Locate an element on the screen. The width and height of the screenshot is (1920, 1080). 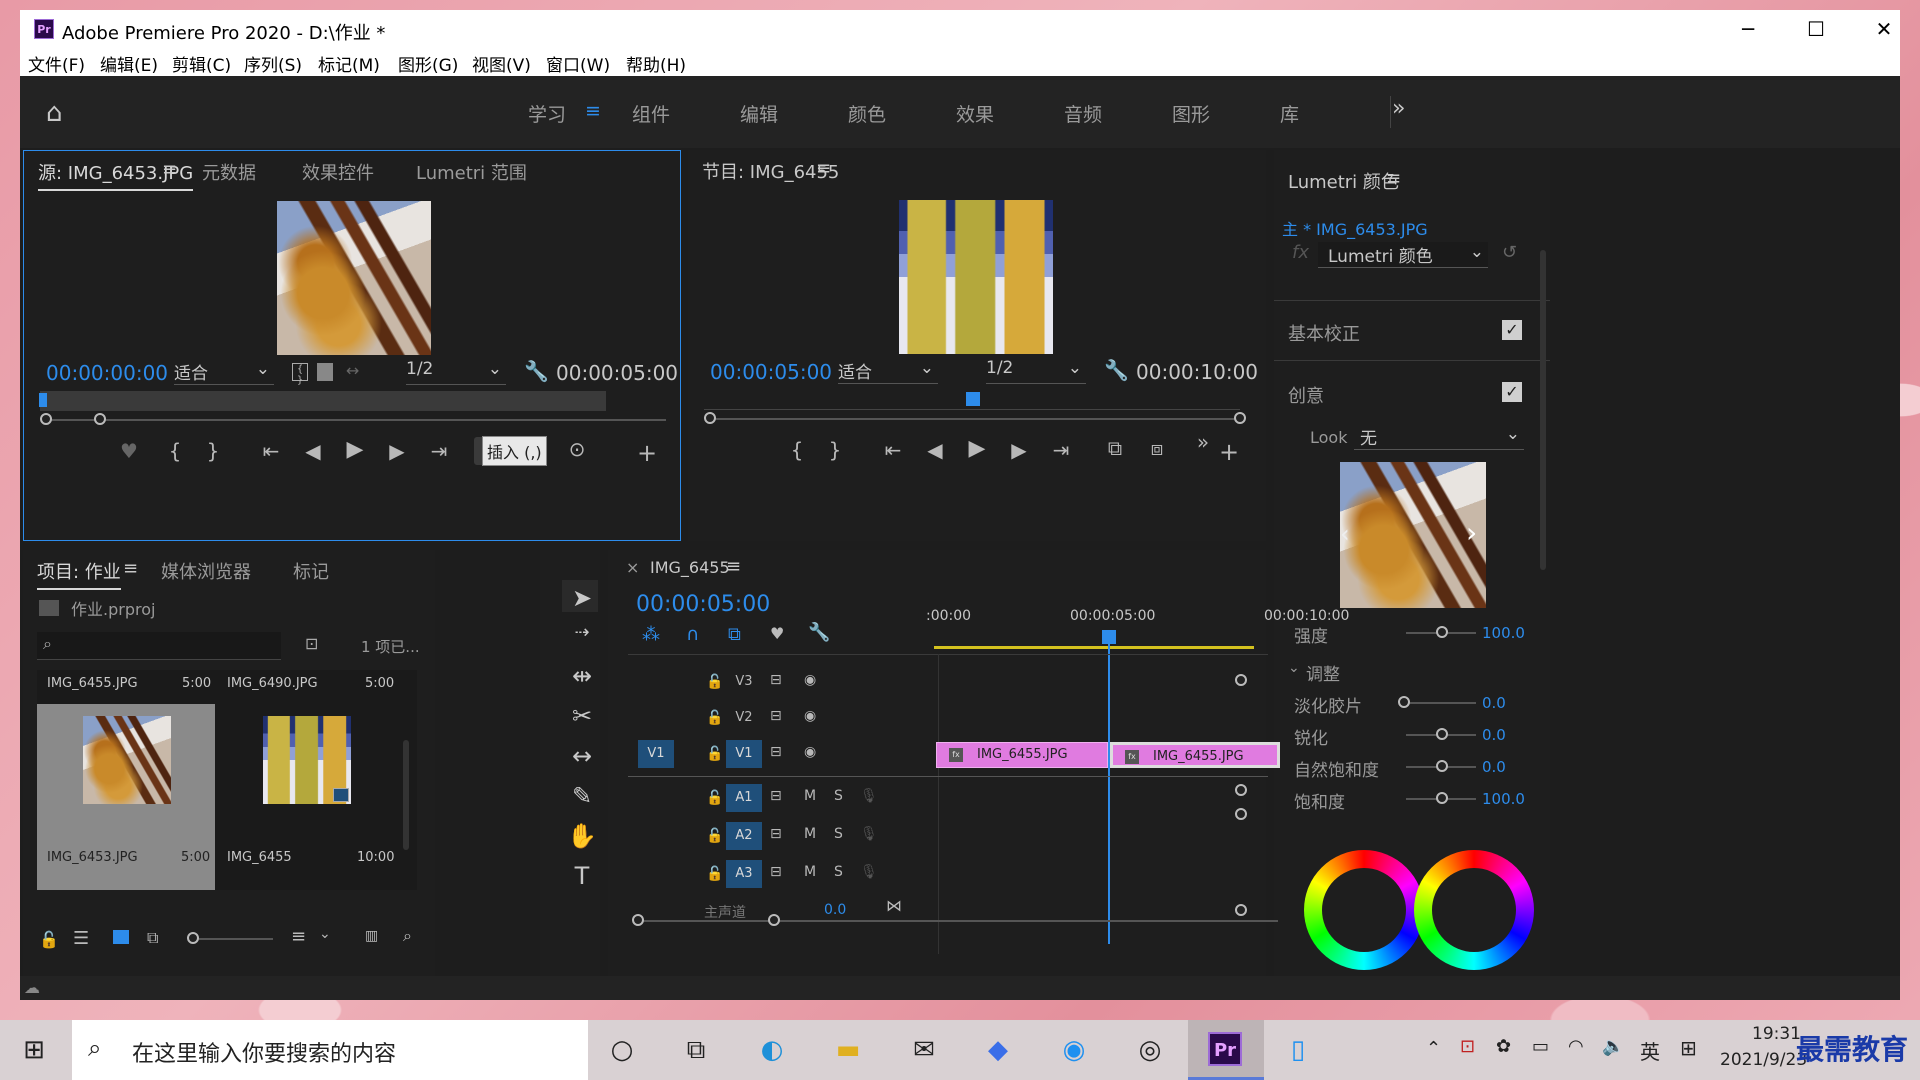
vibrance-value: 0.0 is located at coordinates (1494, 767).